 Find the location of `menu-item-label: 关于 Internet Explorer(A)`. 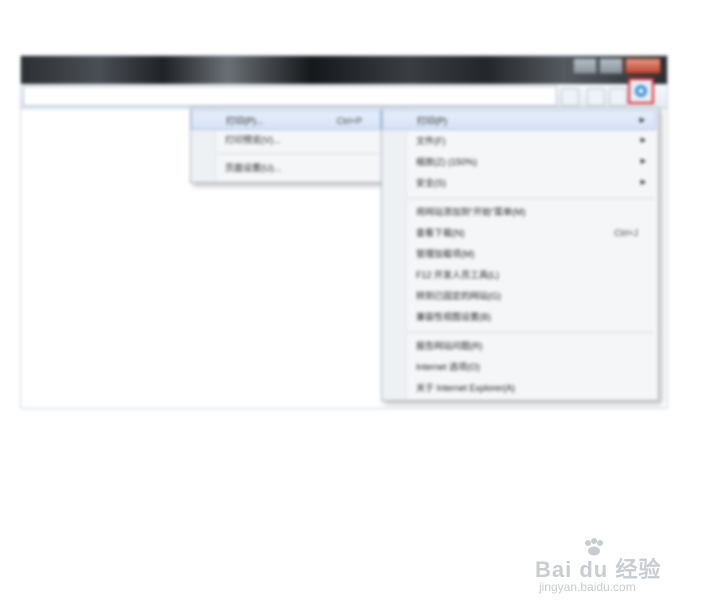

menu-item-label: 关于 Internet Explorer(A) is located at coordinates (466, 388).